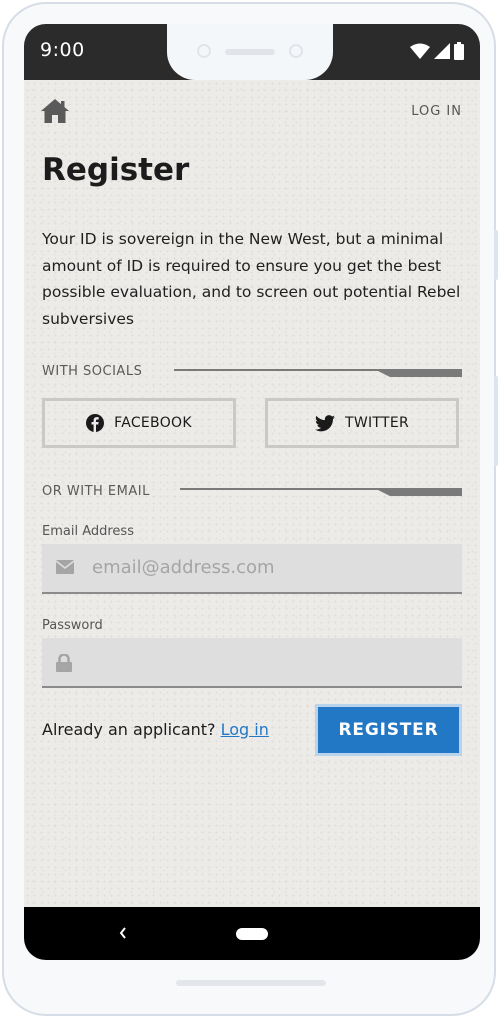  Describe the element at coordinates (324, 422) in the screenshot. I see `twitter-icon` at that location.